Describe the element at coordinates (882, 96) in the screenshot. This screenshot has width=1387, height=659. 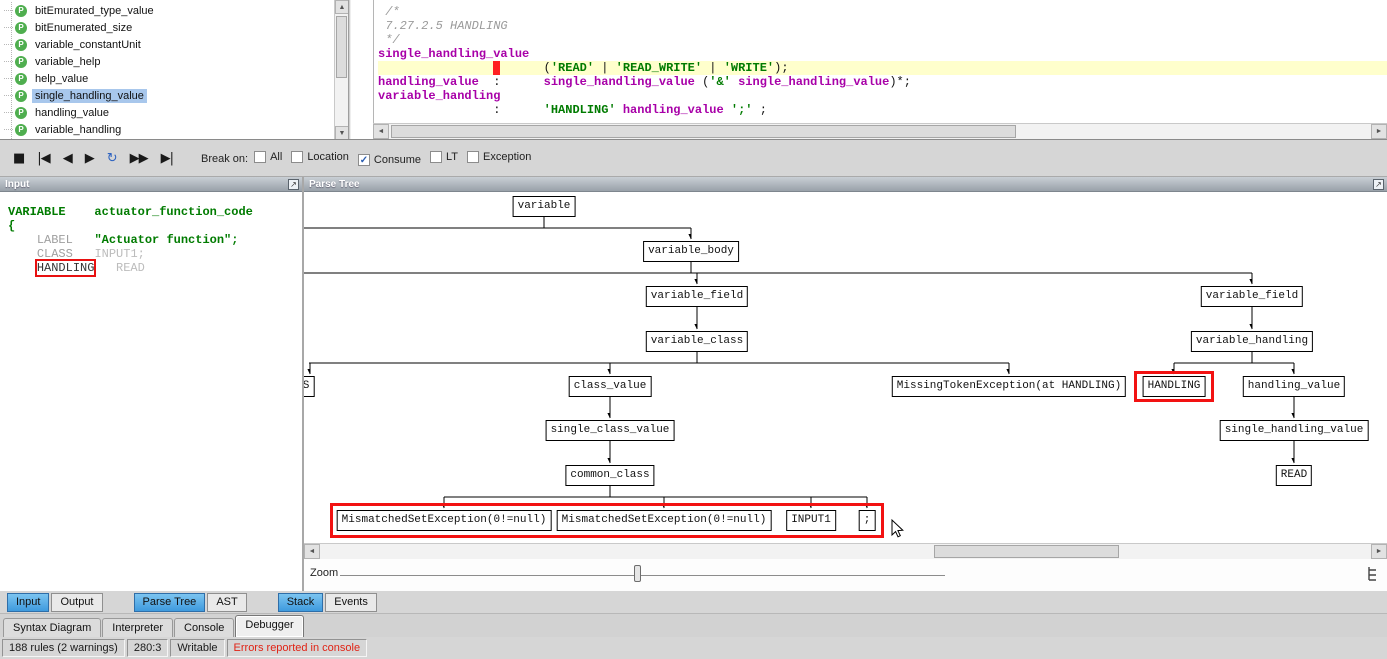
I see `code-line: variable_handling` at that location.